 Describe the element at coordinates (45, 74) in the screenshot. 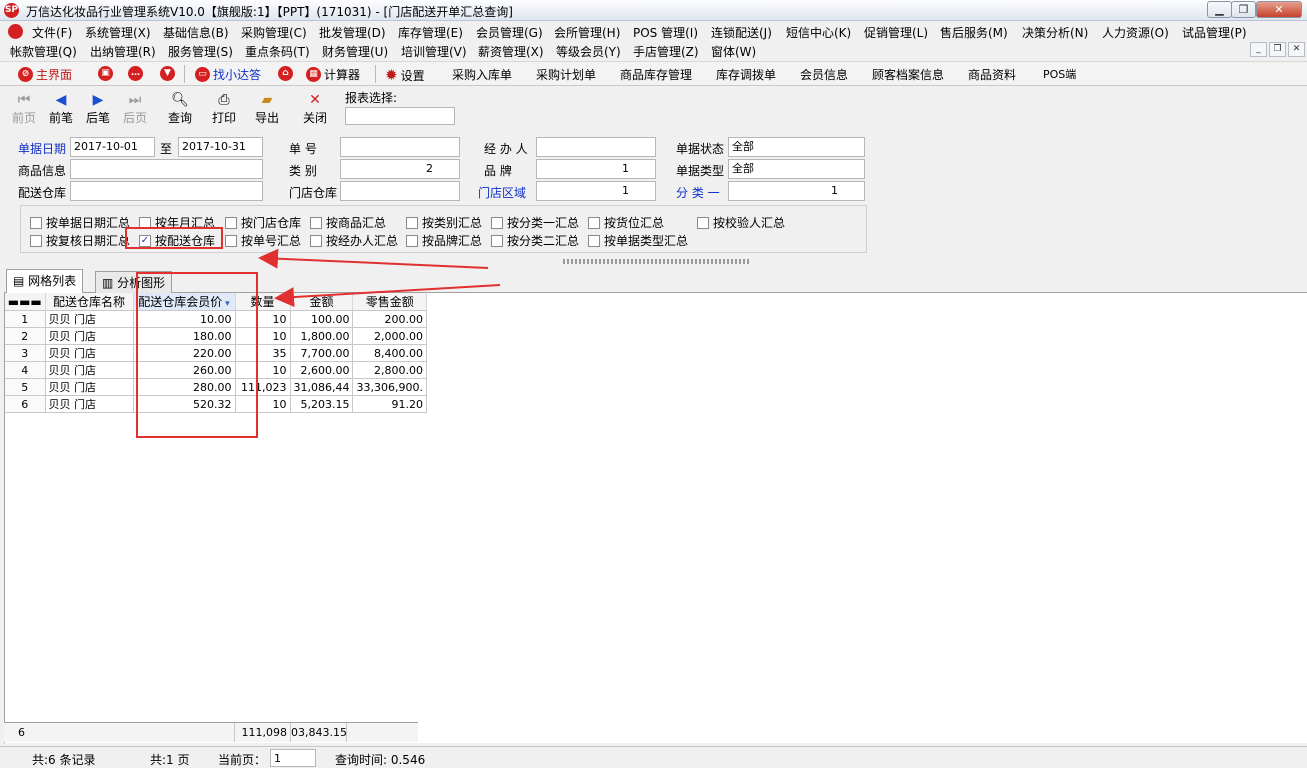

I see `main-screen-button: ⊘ 主界面` at that location.